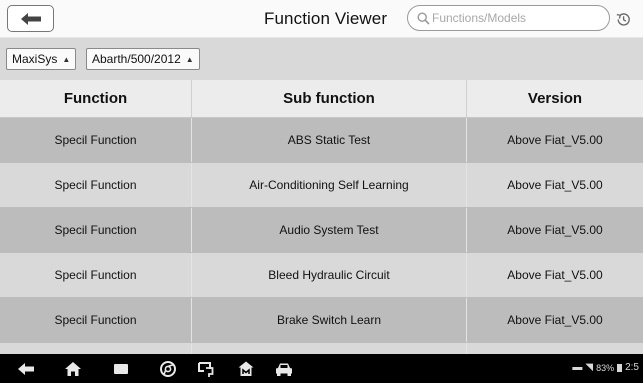  I want to click on nav-home-button, so click(73, 368).